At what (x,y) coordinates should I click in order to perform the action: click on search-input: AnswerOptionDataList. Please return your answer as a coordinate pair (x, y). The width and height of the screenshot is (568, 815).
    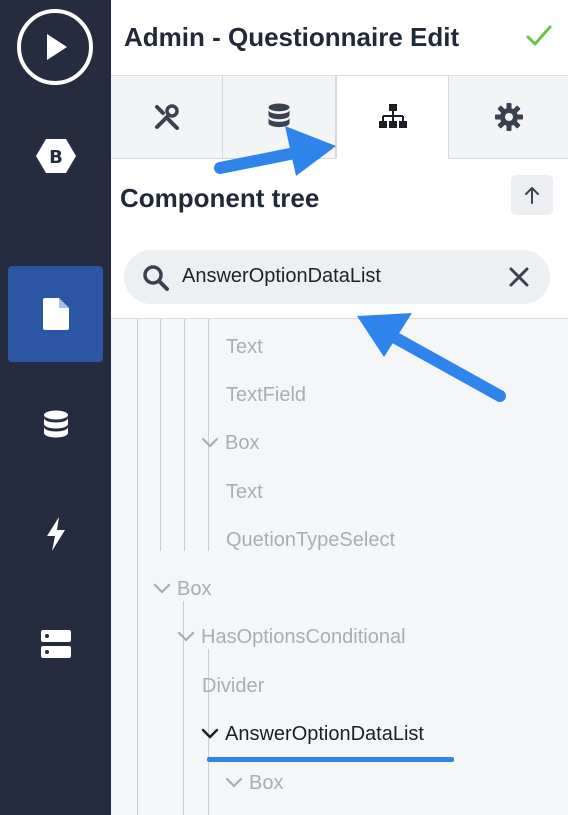
    Looking at the image, I should click on (281, 276).